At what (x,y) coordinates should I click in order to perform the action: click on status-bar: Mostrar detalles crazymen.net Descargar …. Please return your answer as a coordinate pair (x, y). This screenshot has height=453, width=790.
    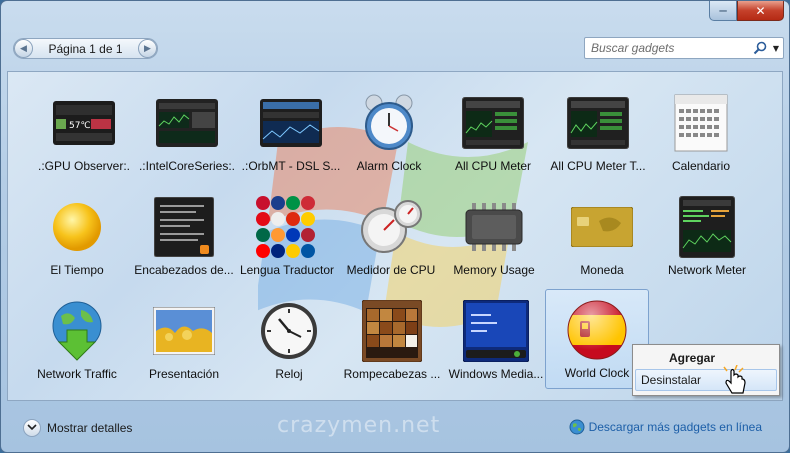
    Looking at the image, I should click on (395, 428).